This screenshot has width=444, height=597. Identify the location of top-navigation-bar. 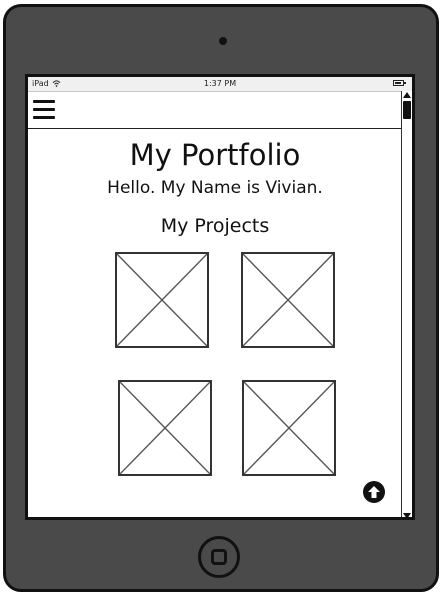
(215, 110).